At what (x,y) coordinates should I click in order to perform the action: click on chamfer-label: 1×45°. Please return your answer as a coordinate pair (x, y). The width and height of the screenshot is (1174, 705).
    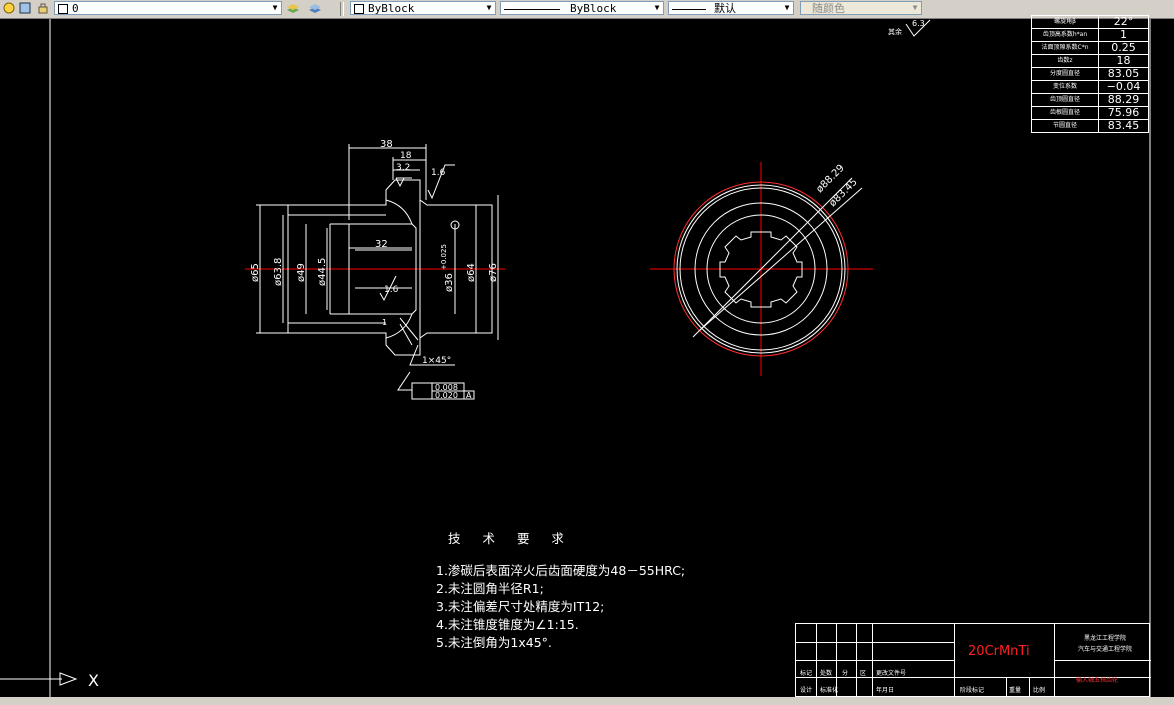
    Looking at the image, I should click on (436, 361).